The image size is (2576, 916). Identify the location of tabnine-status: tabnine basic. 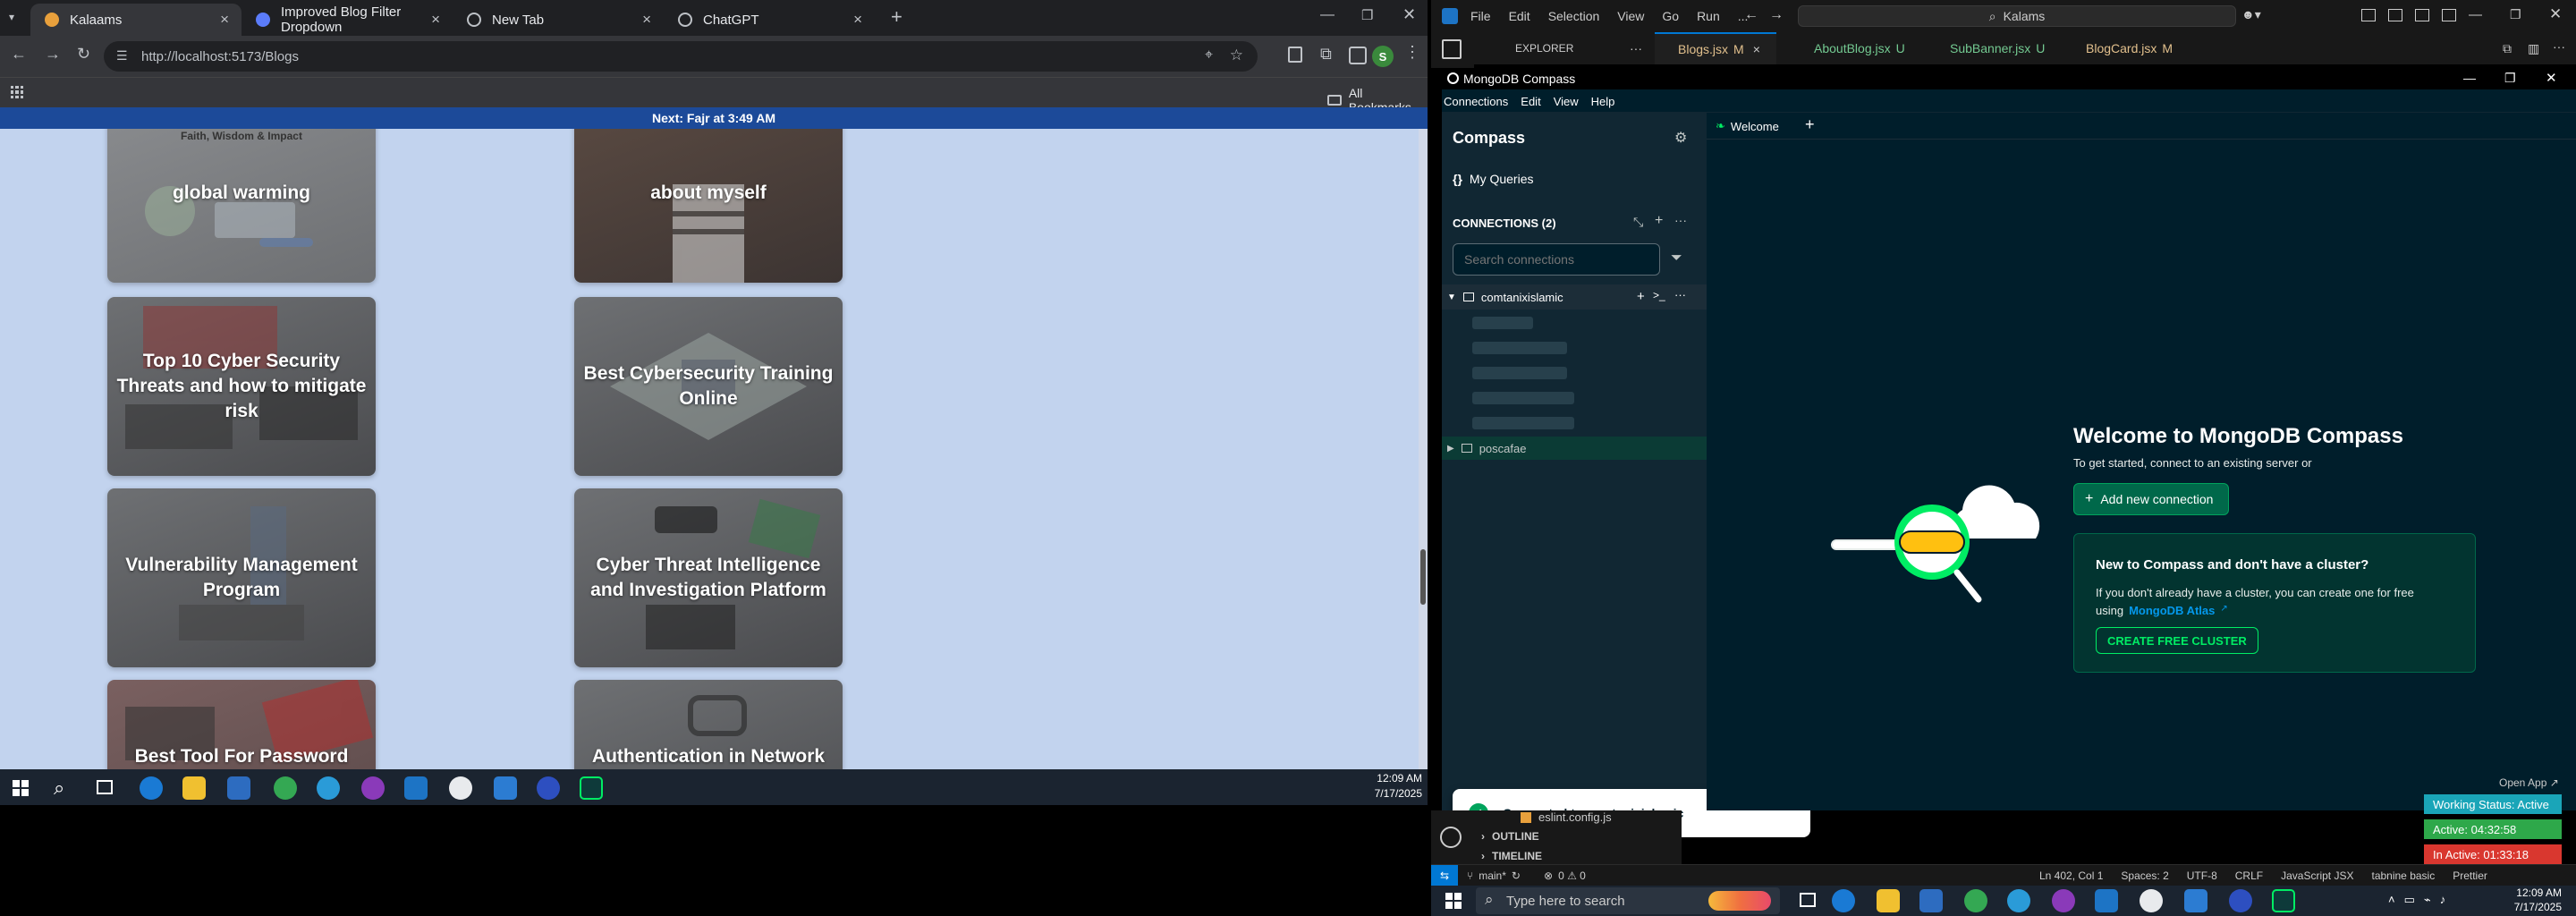
(2403, 875).